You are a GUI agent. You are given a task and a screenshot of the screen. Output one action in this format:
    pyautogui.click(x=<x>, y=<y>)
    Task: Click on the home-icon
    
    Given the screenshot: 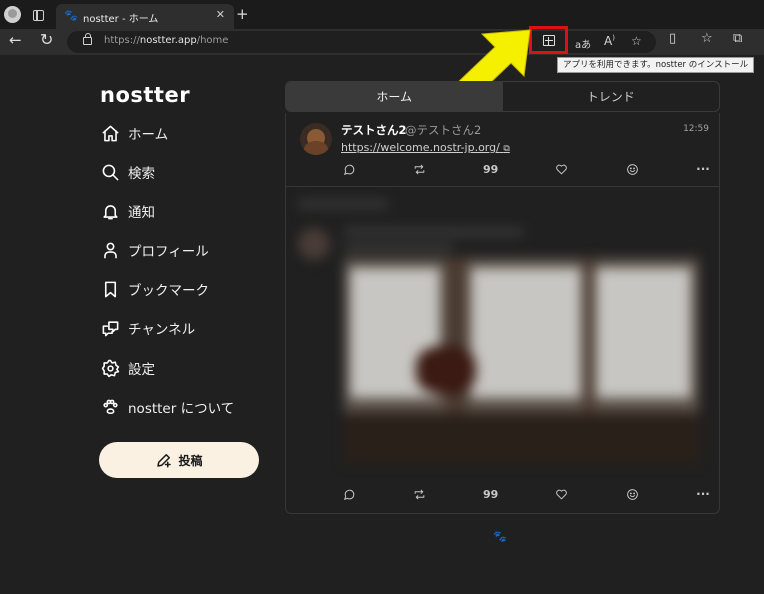 What is the action you would take?
    pyautogui.click(x=110, y=133)
    